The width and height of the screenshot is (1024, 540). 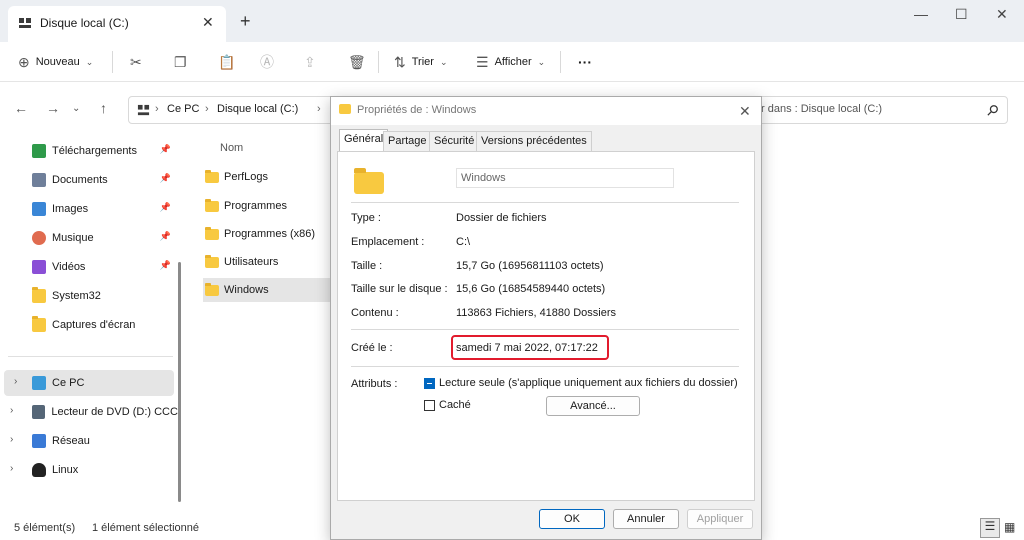 I want to click on breadcrumb-disque-local: Disque local (C:), so click(x=257, y=109).